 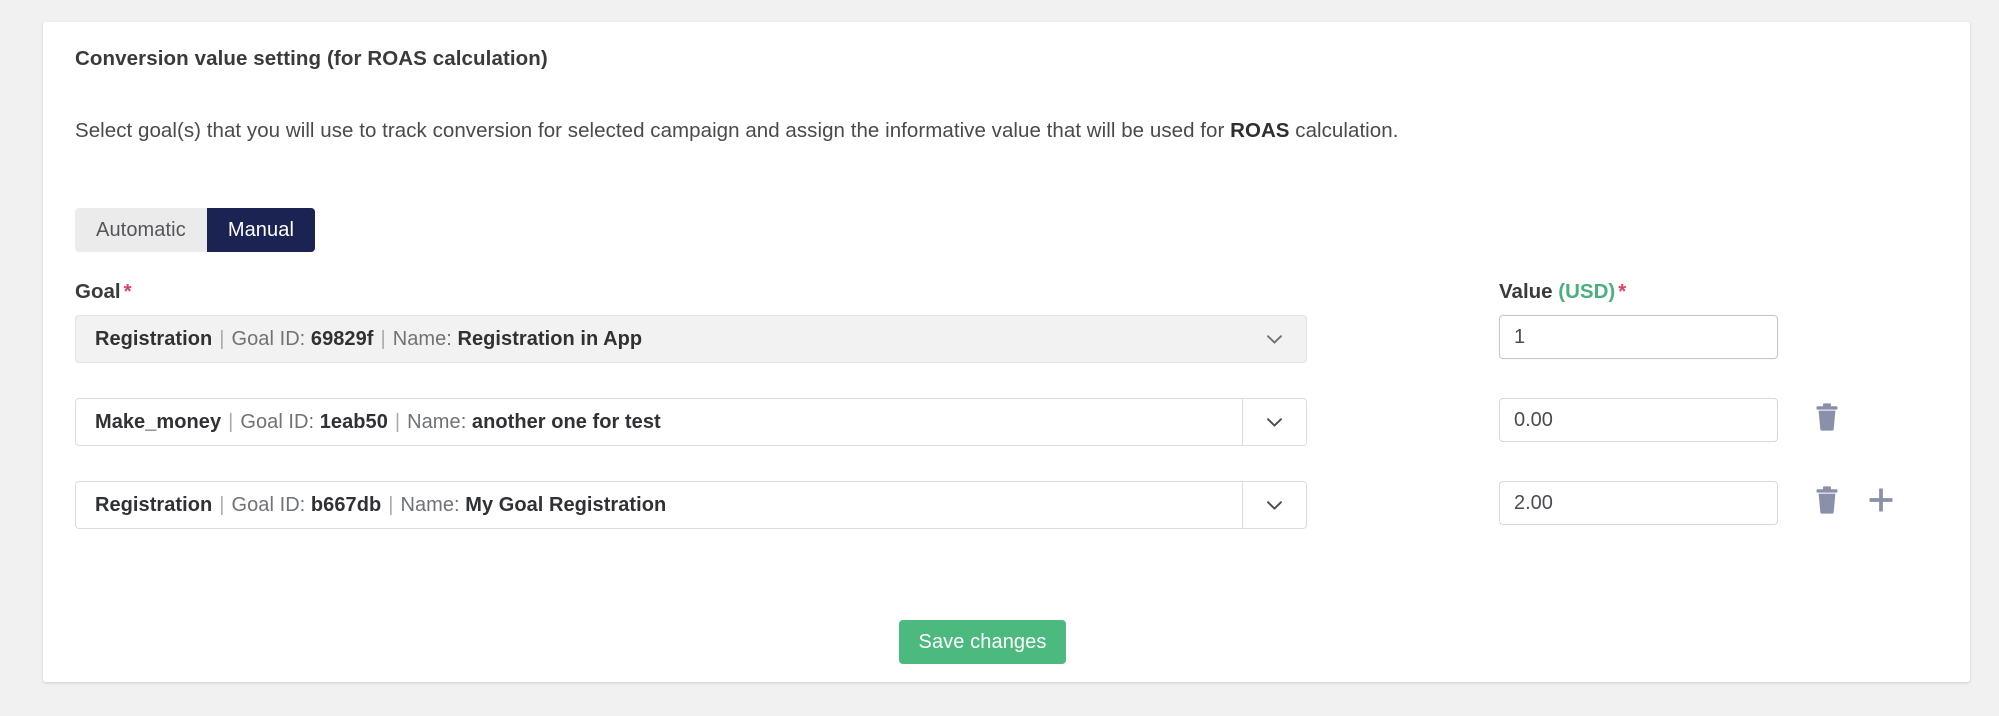 I want to click on goal-column-label: Goal *, so click(x=103, y=292).